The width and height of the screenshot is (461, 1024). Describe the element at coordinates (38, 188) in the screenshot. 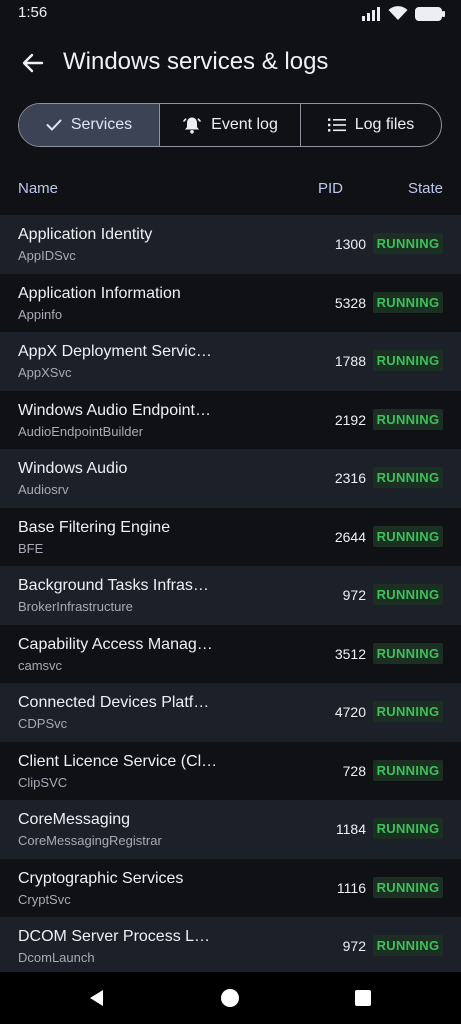

I see `column-header-name: Name` at that location.